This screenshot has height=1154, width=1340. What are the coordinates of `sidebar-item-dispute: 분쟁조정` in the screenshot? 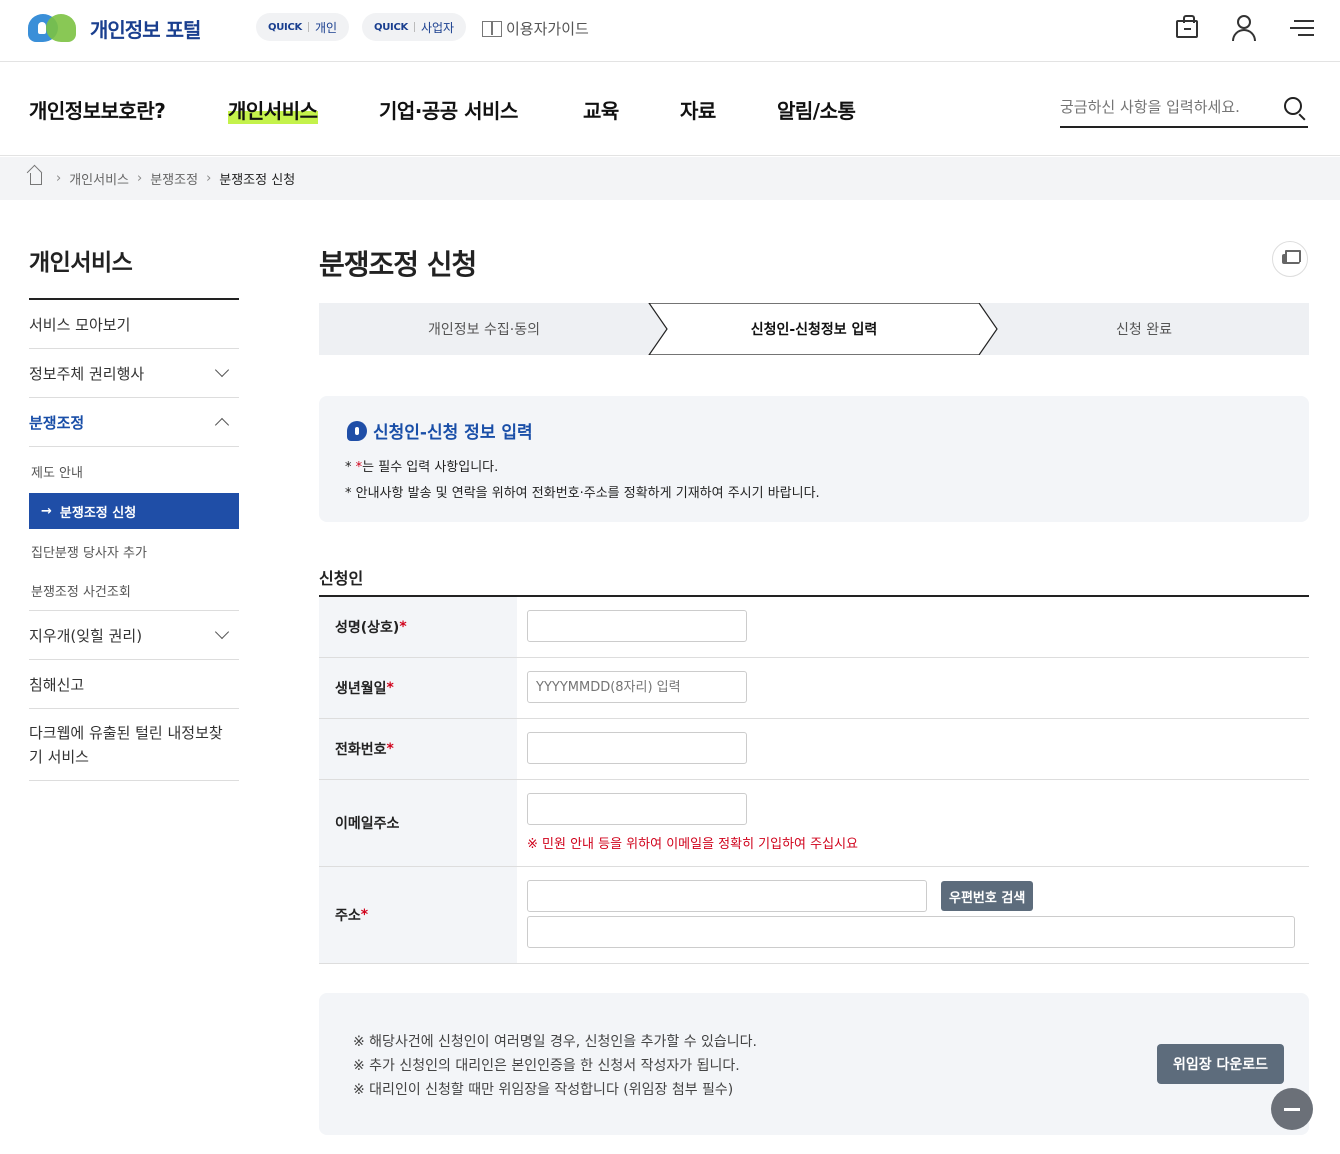 It's located at (134, 422).